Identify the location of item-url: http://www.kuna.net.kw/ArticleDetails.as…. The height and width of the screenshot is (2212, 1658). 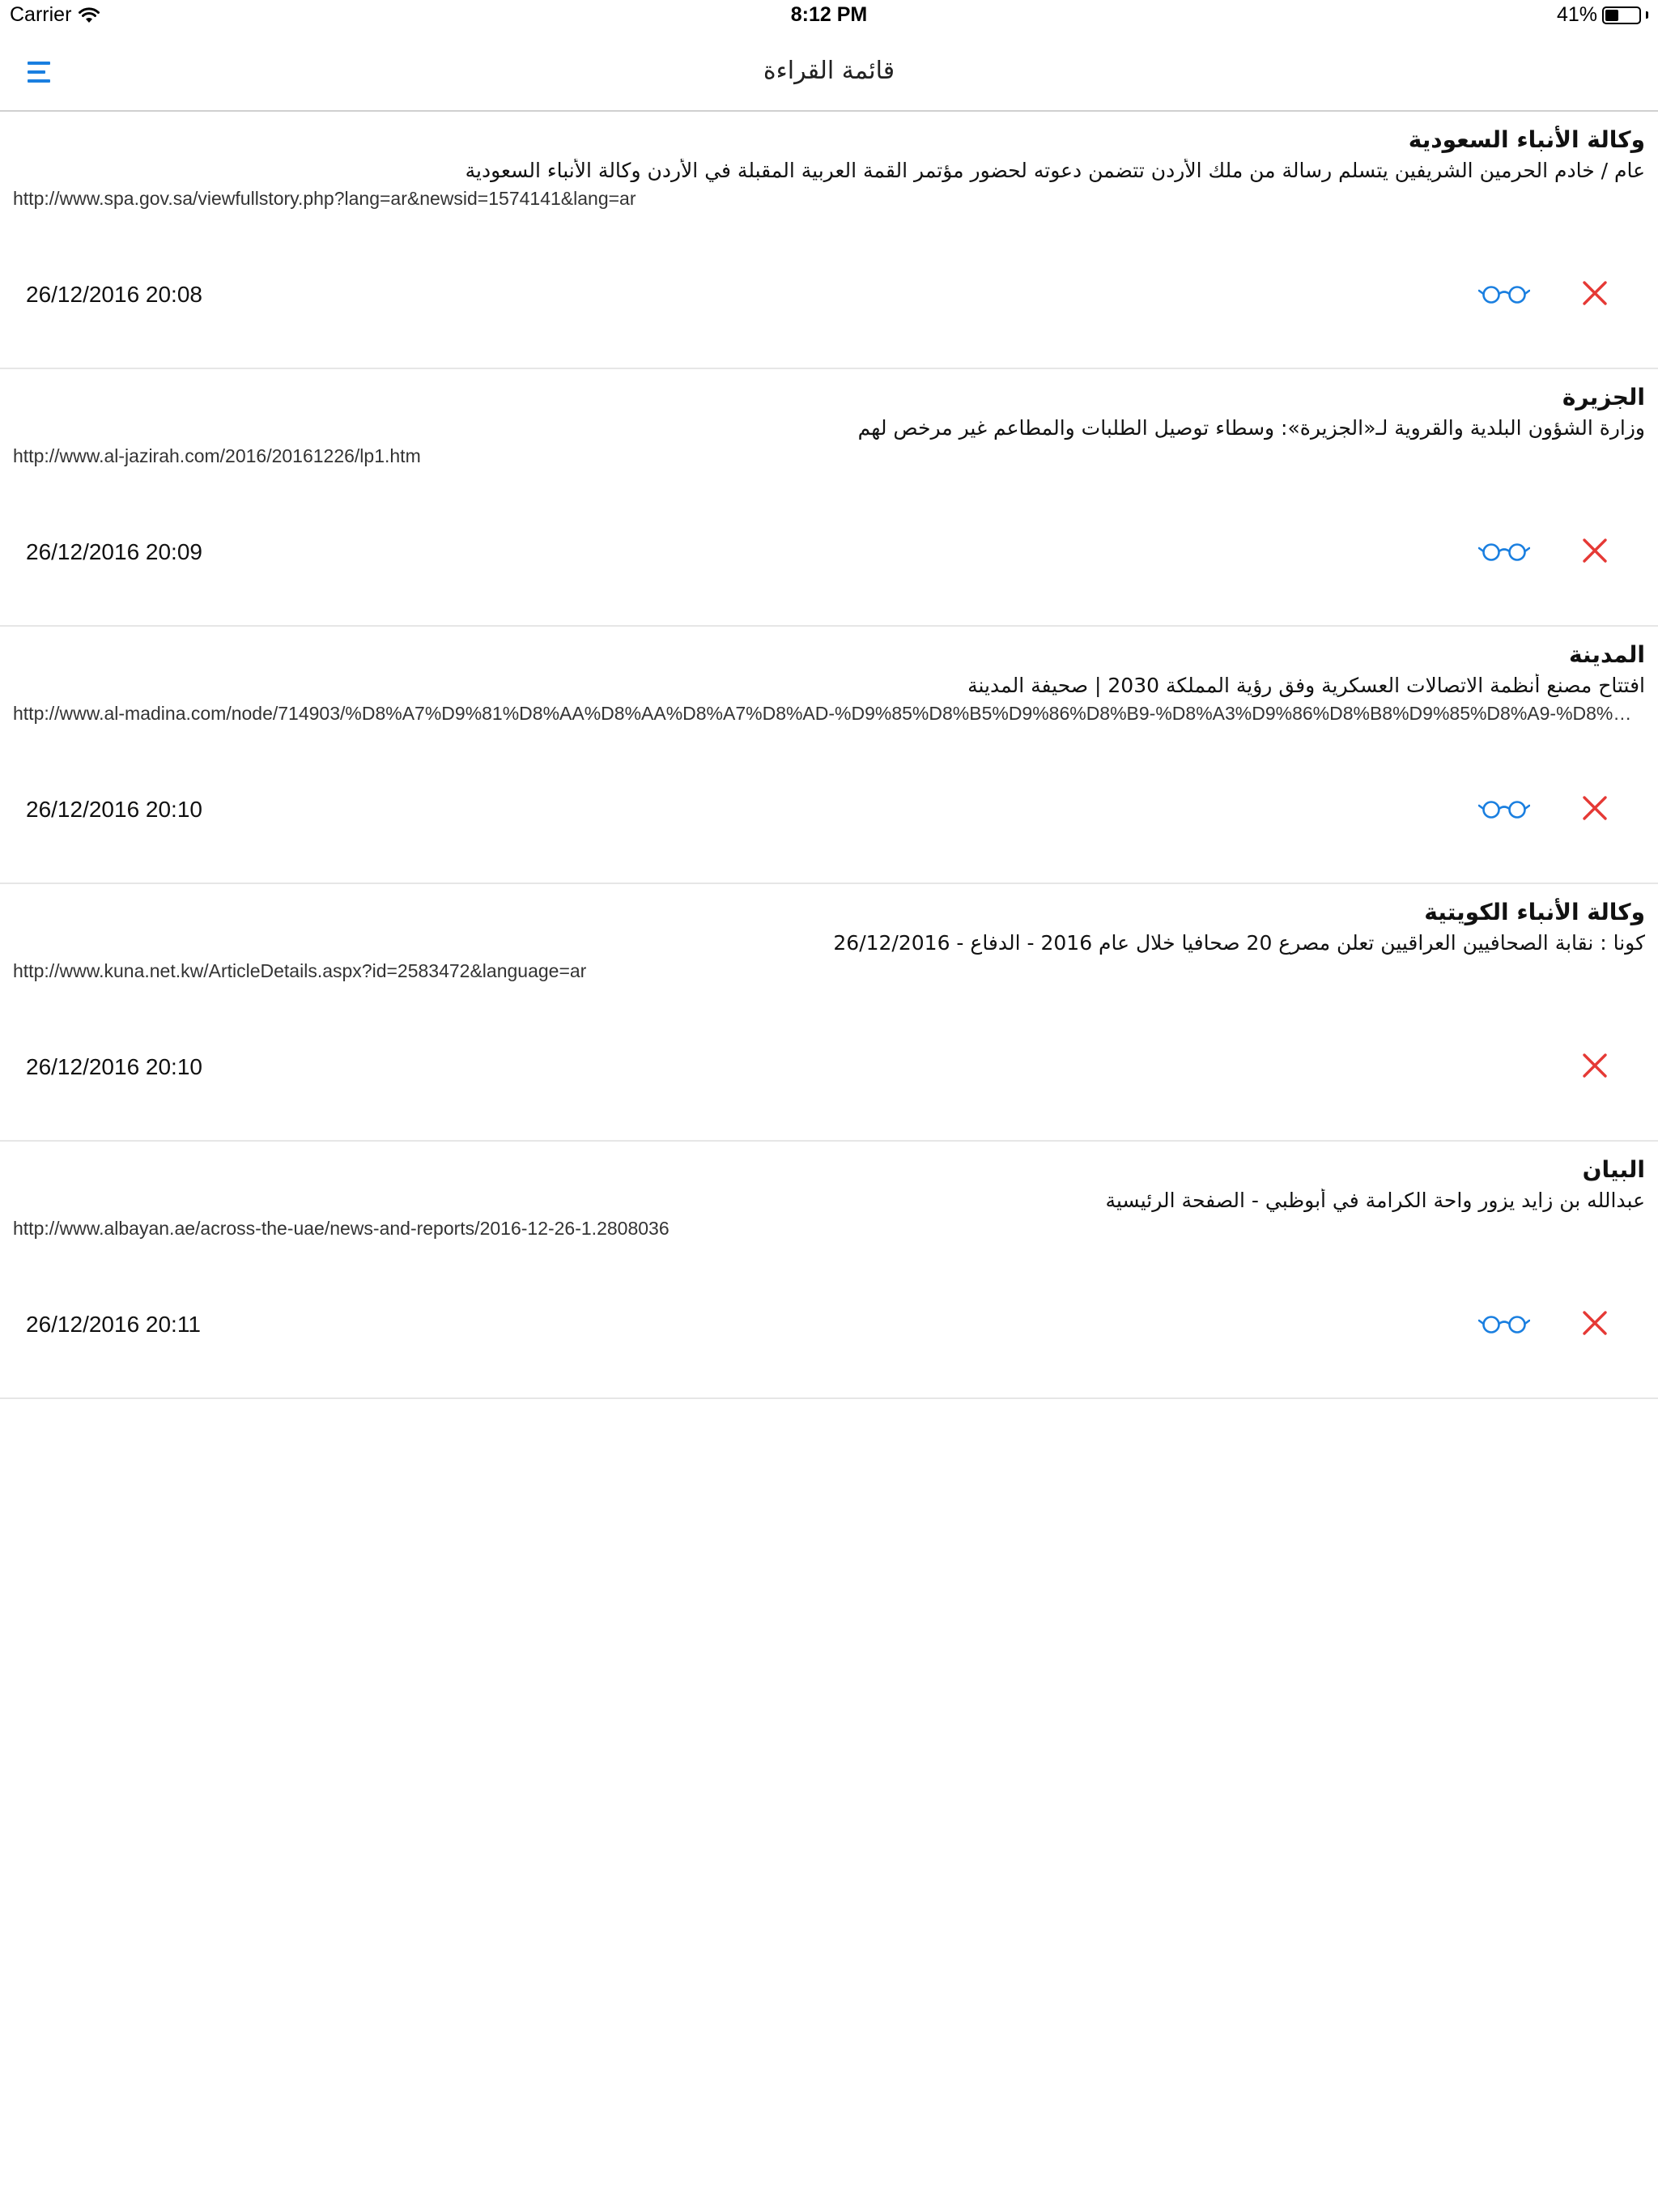
(826, 971).